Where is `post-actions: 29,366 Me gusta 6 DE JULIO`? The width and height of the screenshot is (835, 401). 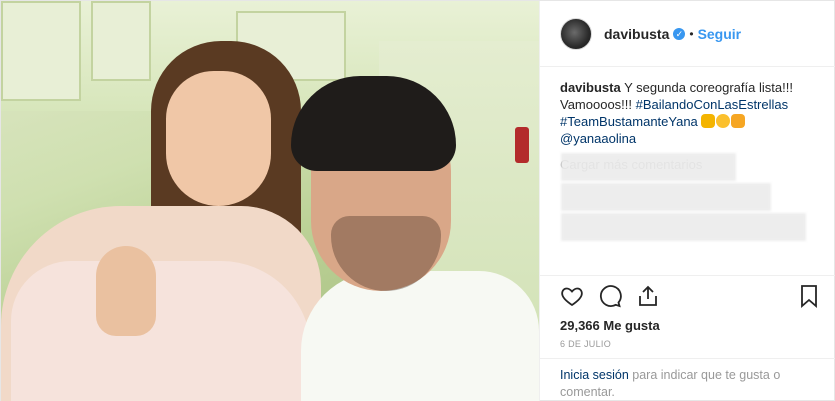
post-actions: 29,366 Me gusta 6 DE JULIO is located at coordinates (687, 312).